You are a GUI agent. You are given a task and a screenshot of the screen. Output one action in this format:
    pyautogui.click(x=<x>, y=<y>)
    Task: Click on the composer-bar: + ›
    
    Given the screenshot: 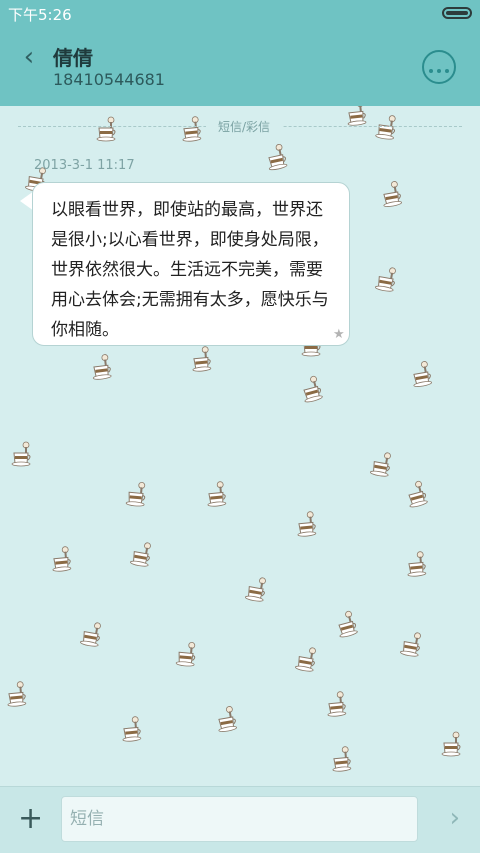 What is the action you would take?
    pyautogui.click(x=240, y=819)
    